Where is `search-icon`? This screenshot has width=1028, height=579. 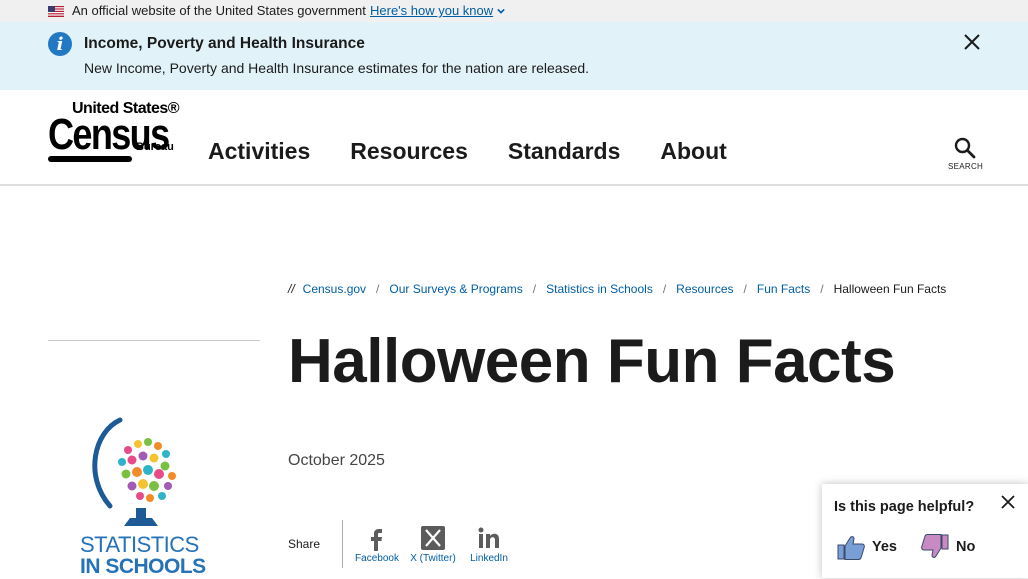
search-icon is located at coordinates (965, 148).